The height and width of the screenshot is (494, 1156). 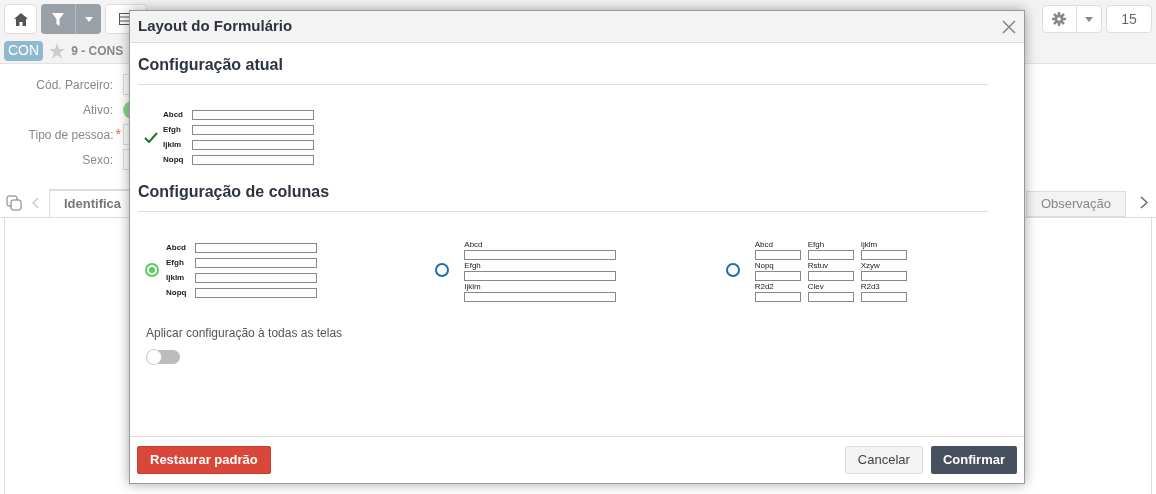 I want to click on check-icon, so click(x=151, y=137).